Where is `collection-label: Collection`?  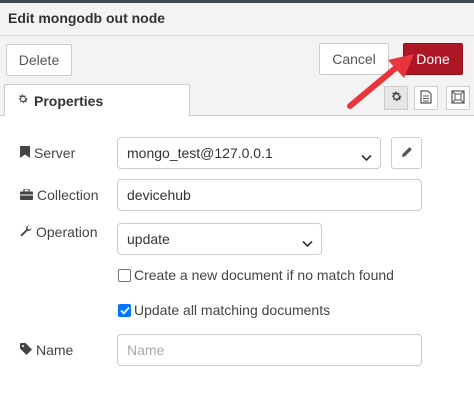
collection-label: Collection is located at coordinates (59, 195).